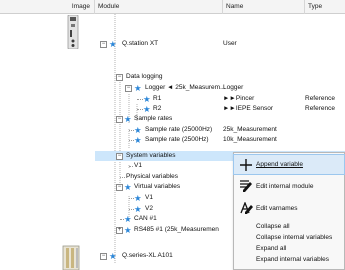 The width and height of the screenshot is (345, 270). Describe the element at coordinates (220, 99) in the screenshot. I see `tree-row-r1: ★ R1 ►►Pincer Reference` at that location.